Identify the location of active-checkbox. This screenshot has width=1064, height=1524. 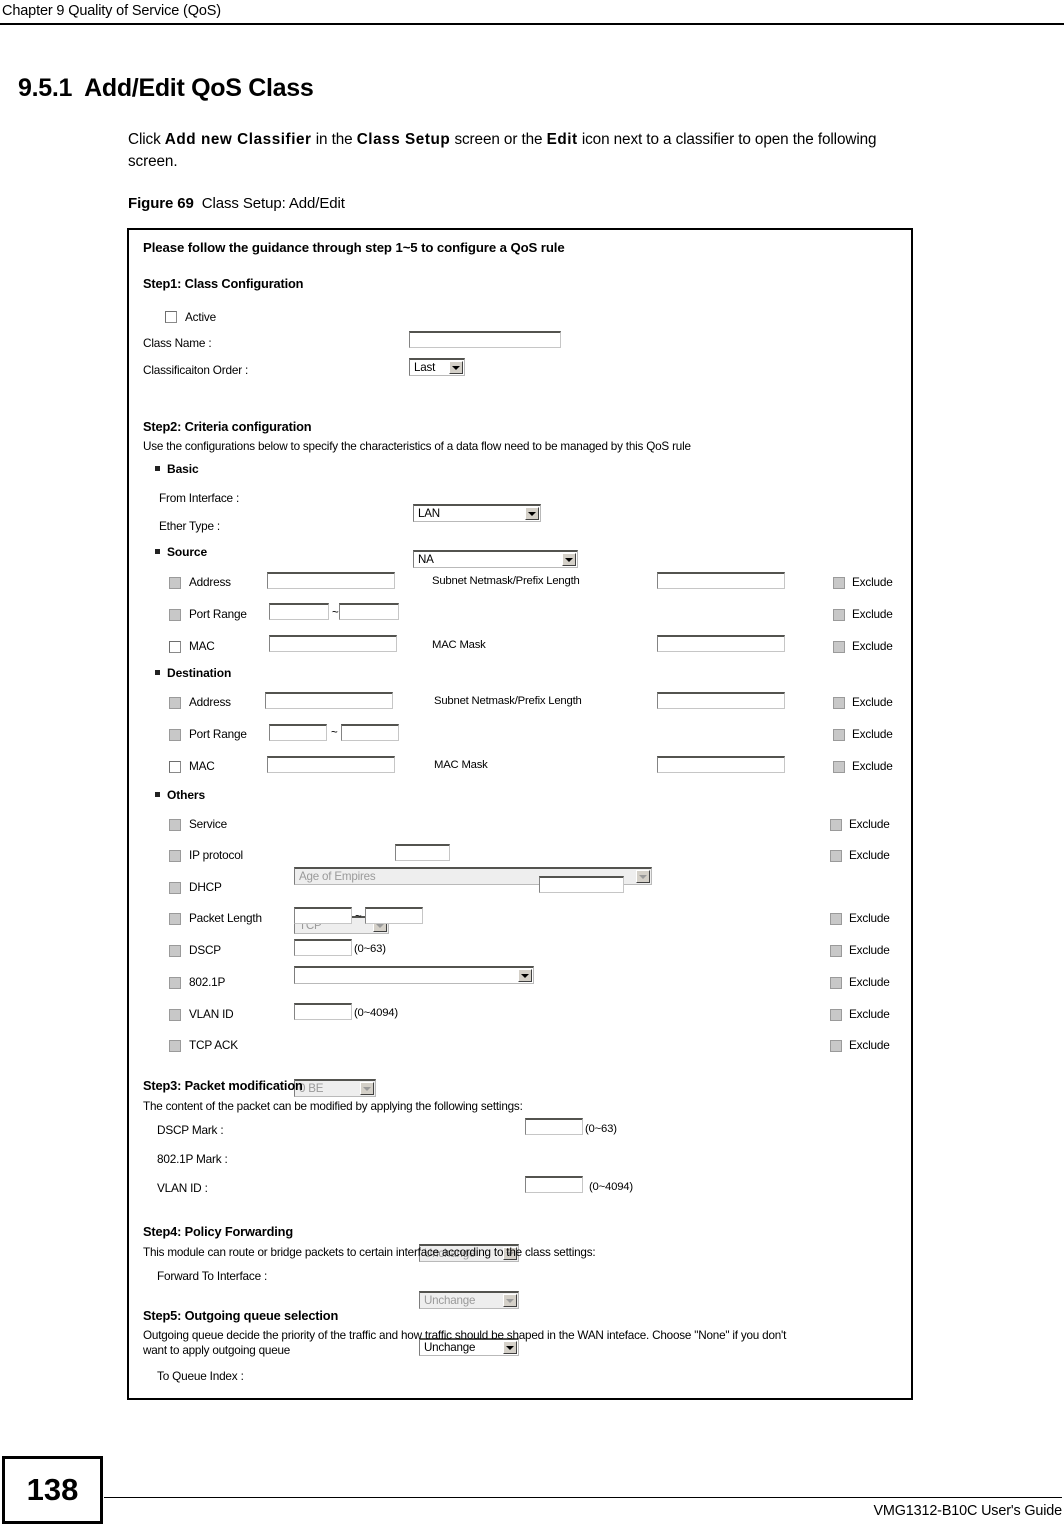
(171, 317).